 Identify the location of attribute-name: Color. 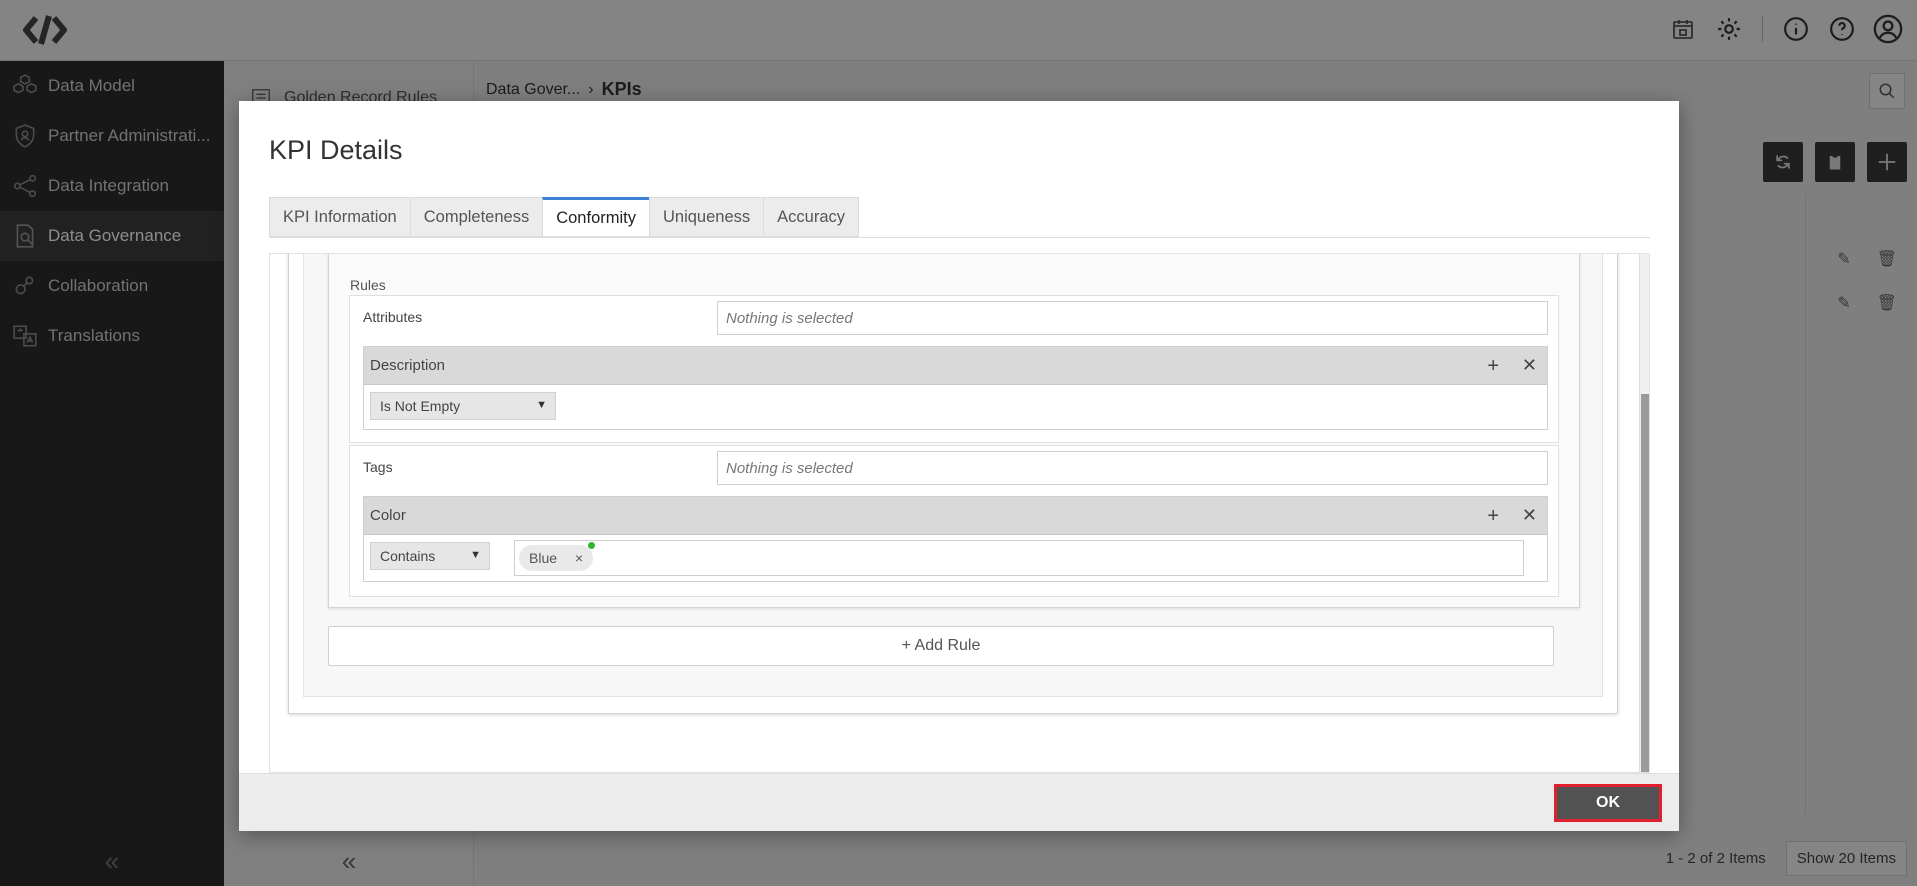
(388, 515).